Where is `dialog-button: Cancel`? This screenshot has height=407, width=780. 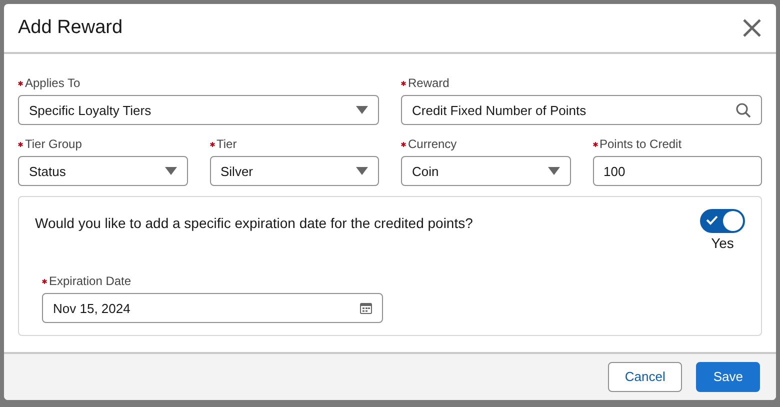 dialog-button: Cancel is located at coordinates (645, 377).